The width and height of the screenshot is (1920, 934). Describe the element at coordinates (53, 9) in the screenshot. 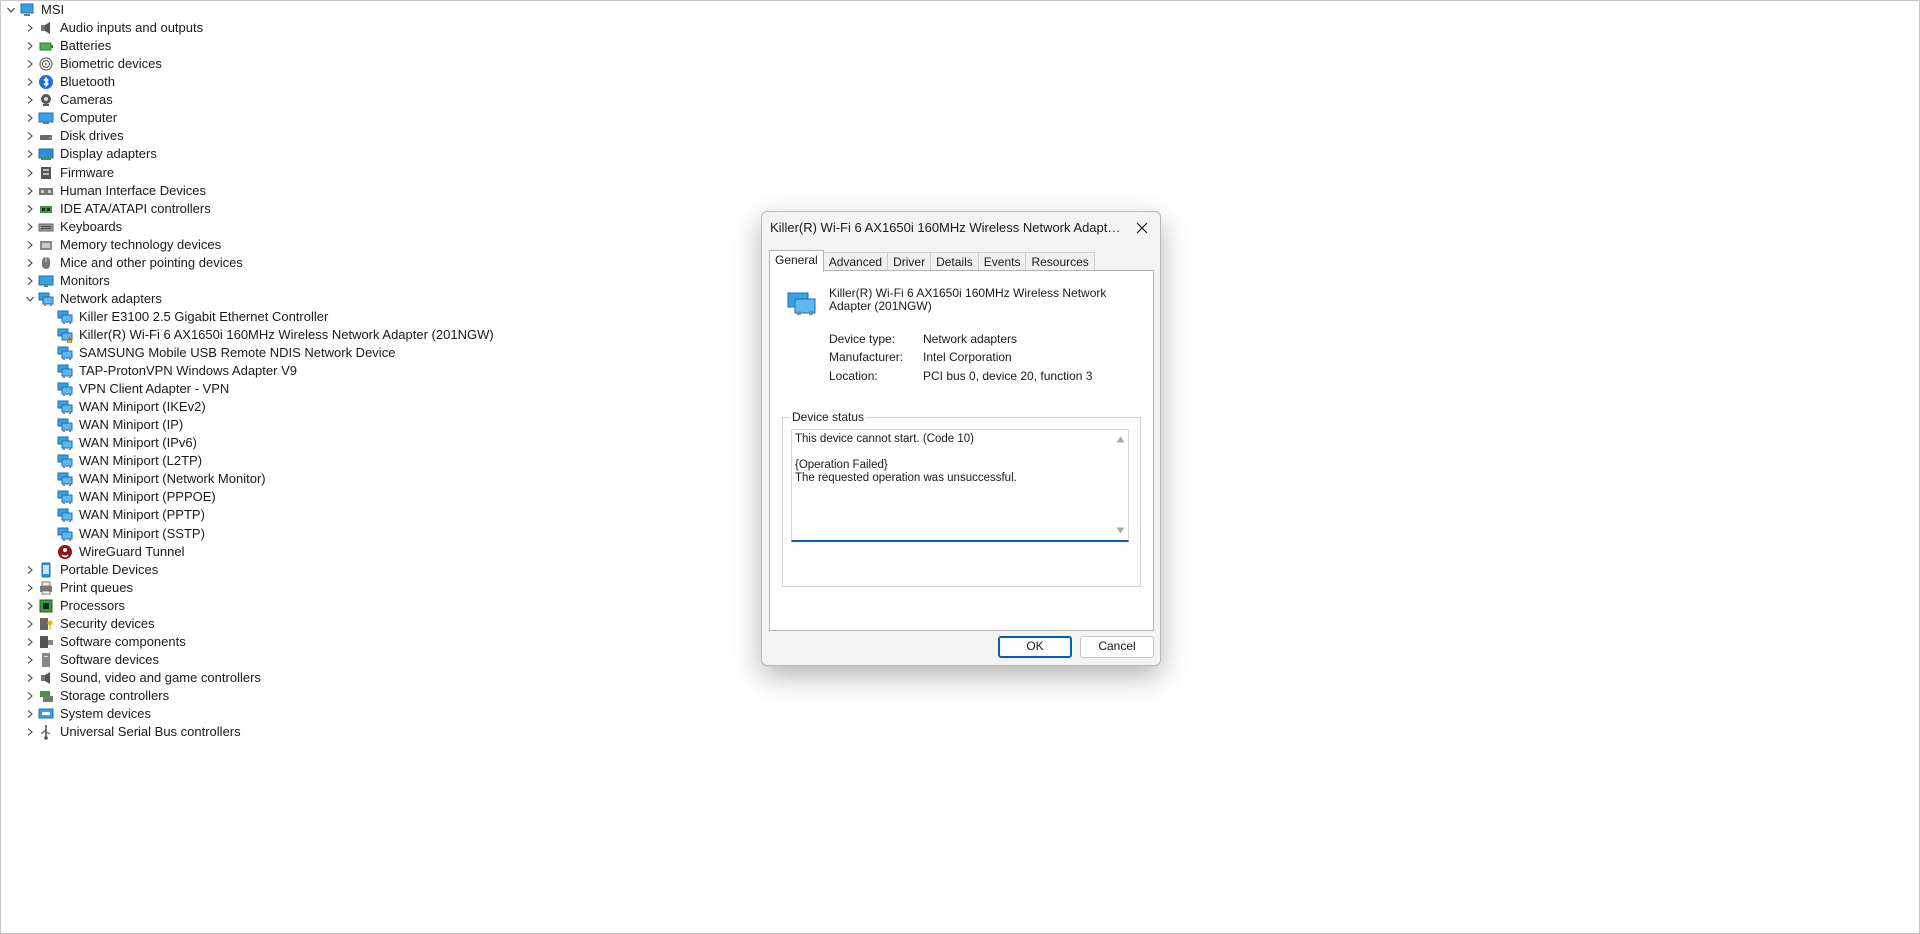

I see `tree-item-label: MSI` at that location.